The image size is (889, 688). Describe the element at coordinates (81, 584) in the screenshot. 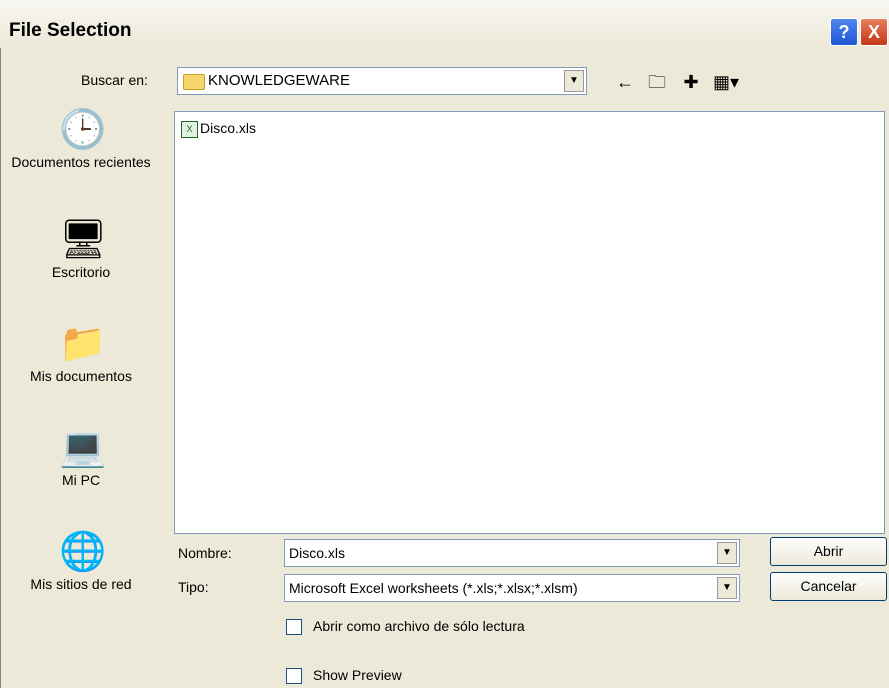

I see `place-label: Mis sitios de red` at that location.